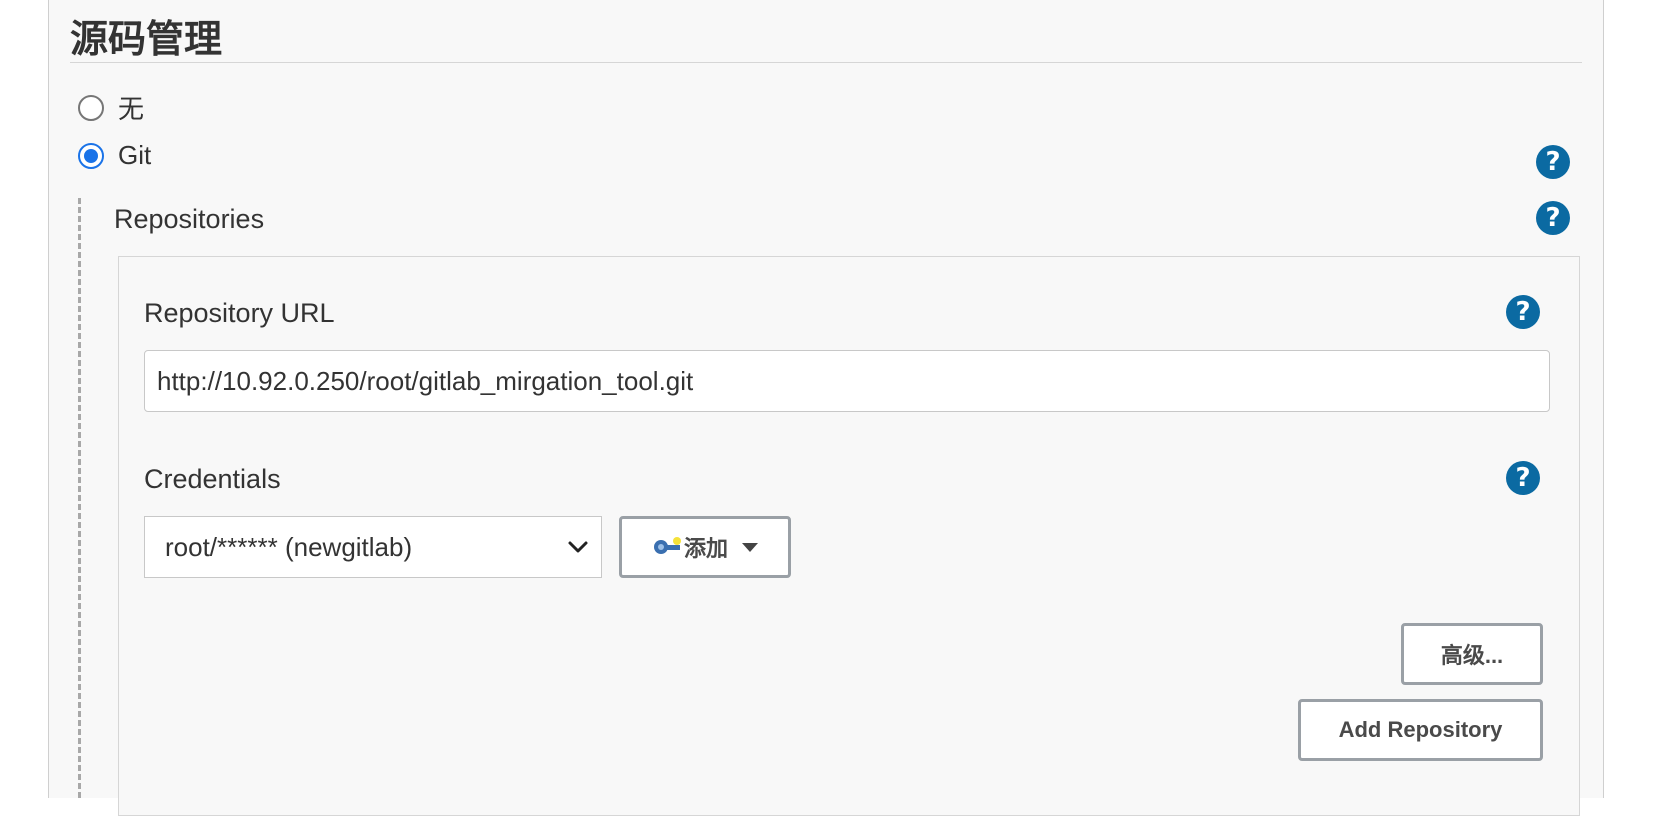 Image resolution: width=1656 pixels, height=816 pixels. What do you see at coordinates (239, 313) in the screenshot?
I see `repository-url-label: Repository URL` at bounding box center [239, 313].